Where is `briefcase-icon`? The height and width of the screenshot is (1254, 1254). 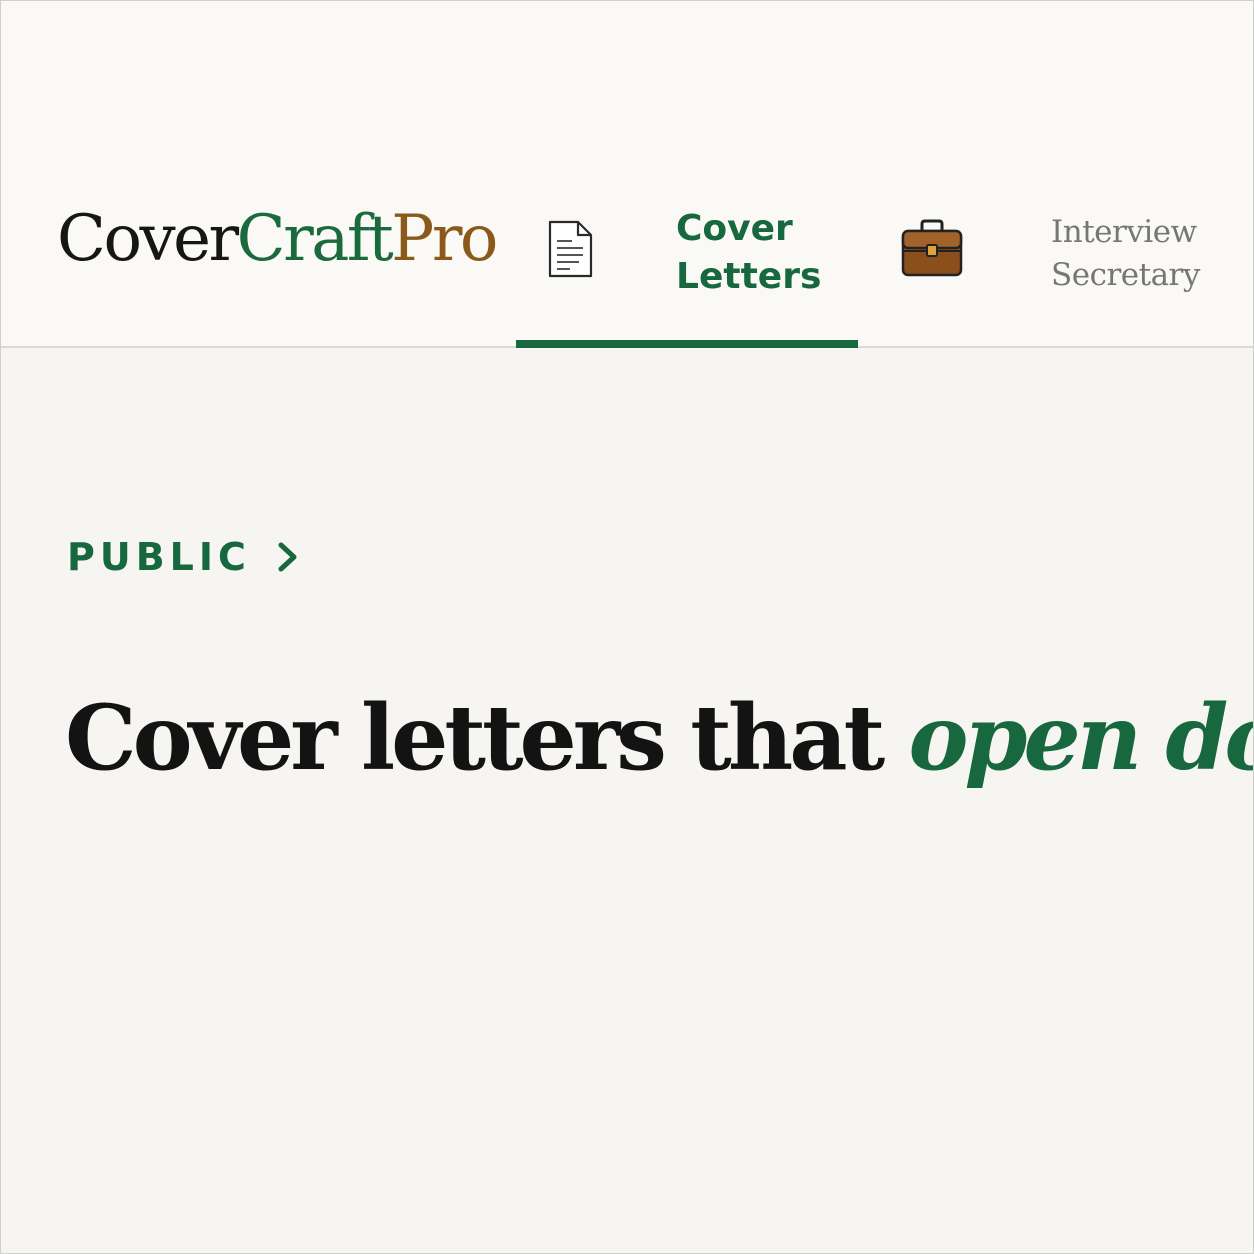 briefcase-icon is located at coordinates (932, 248).